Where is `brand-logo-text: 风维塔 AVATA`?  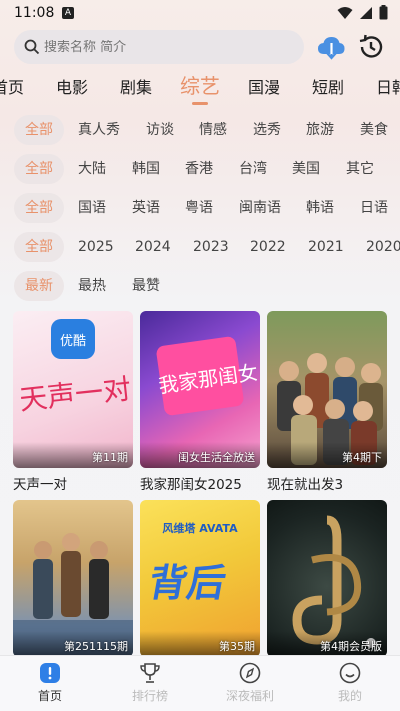
brand-logo-text: 风维塔 AVATA is located at coordinates (200, 528).